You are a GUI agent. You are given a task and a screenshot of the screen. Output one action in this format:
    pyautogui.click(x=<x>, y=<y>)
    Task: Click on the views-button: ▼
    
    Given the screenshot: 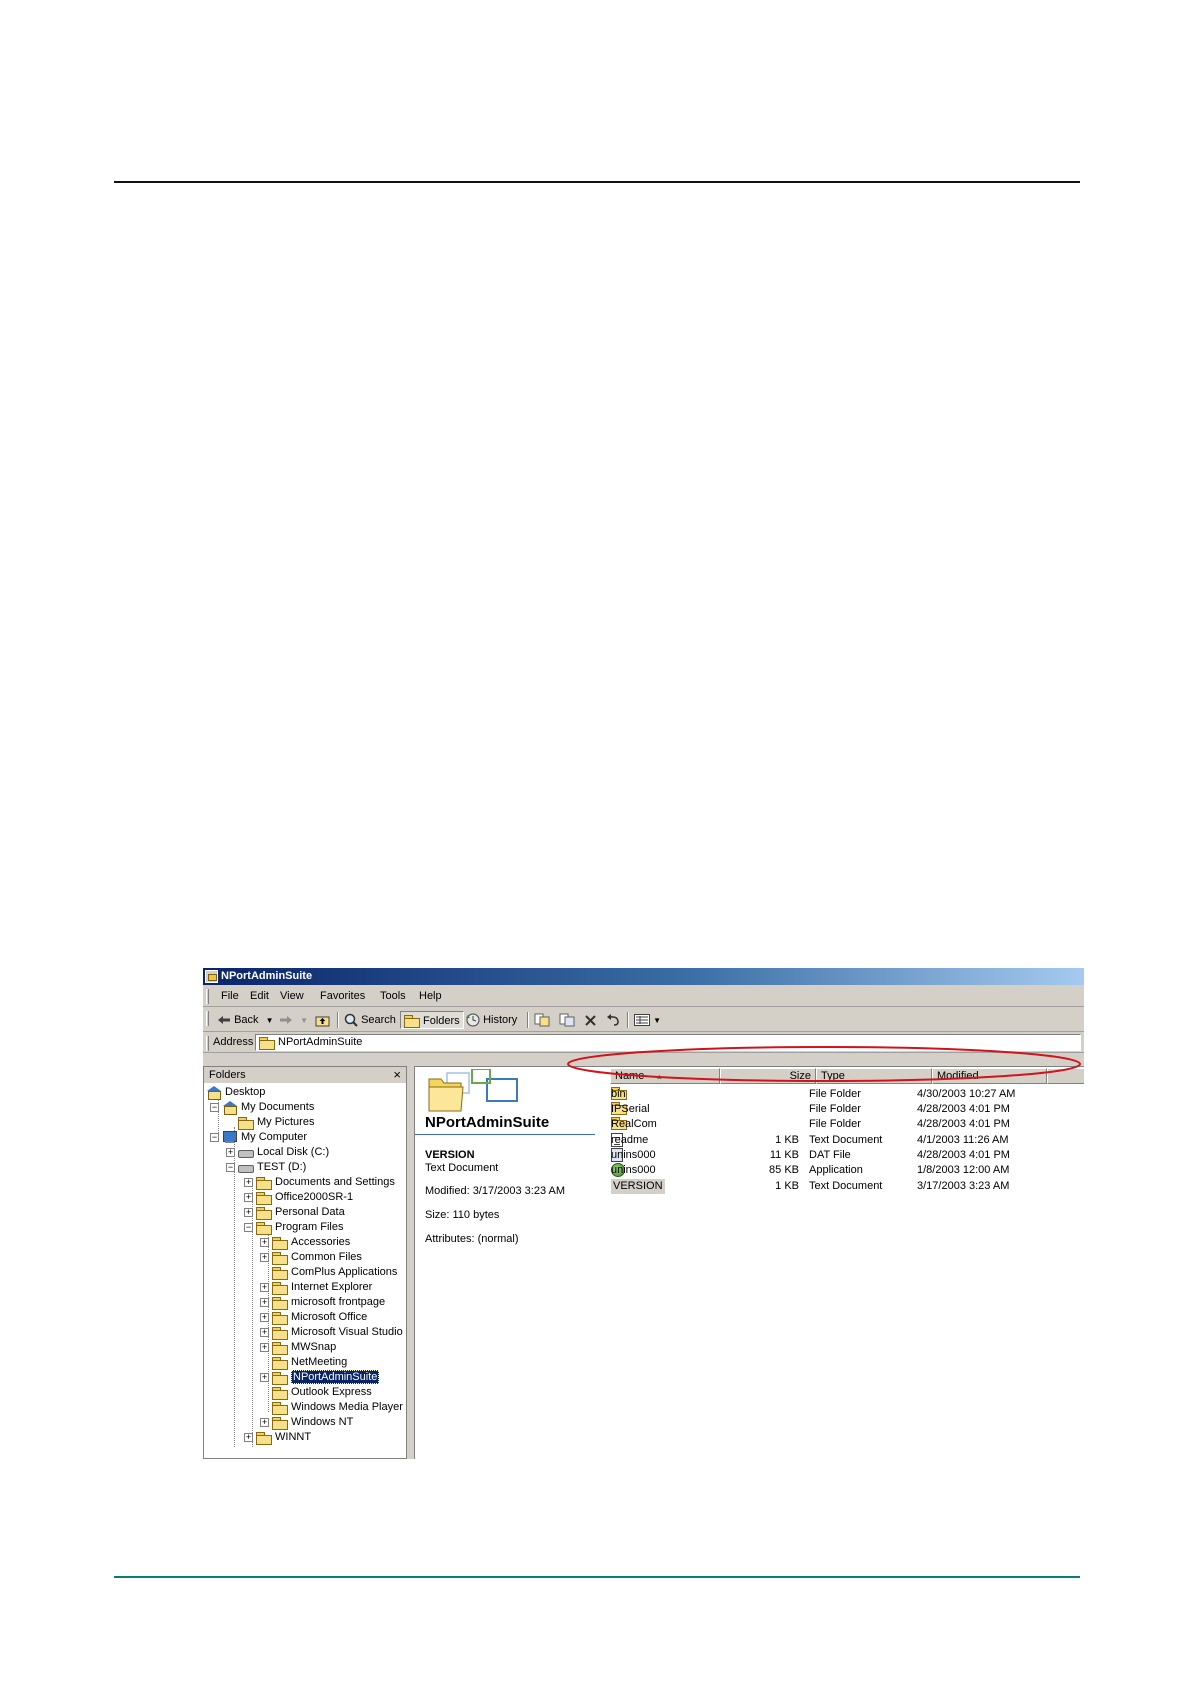 What is the action you would take?
    pyautogui.click(x=647, y=1020)
    